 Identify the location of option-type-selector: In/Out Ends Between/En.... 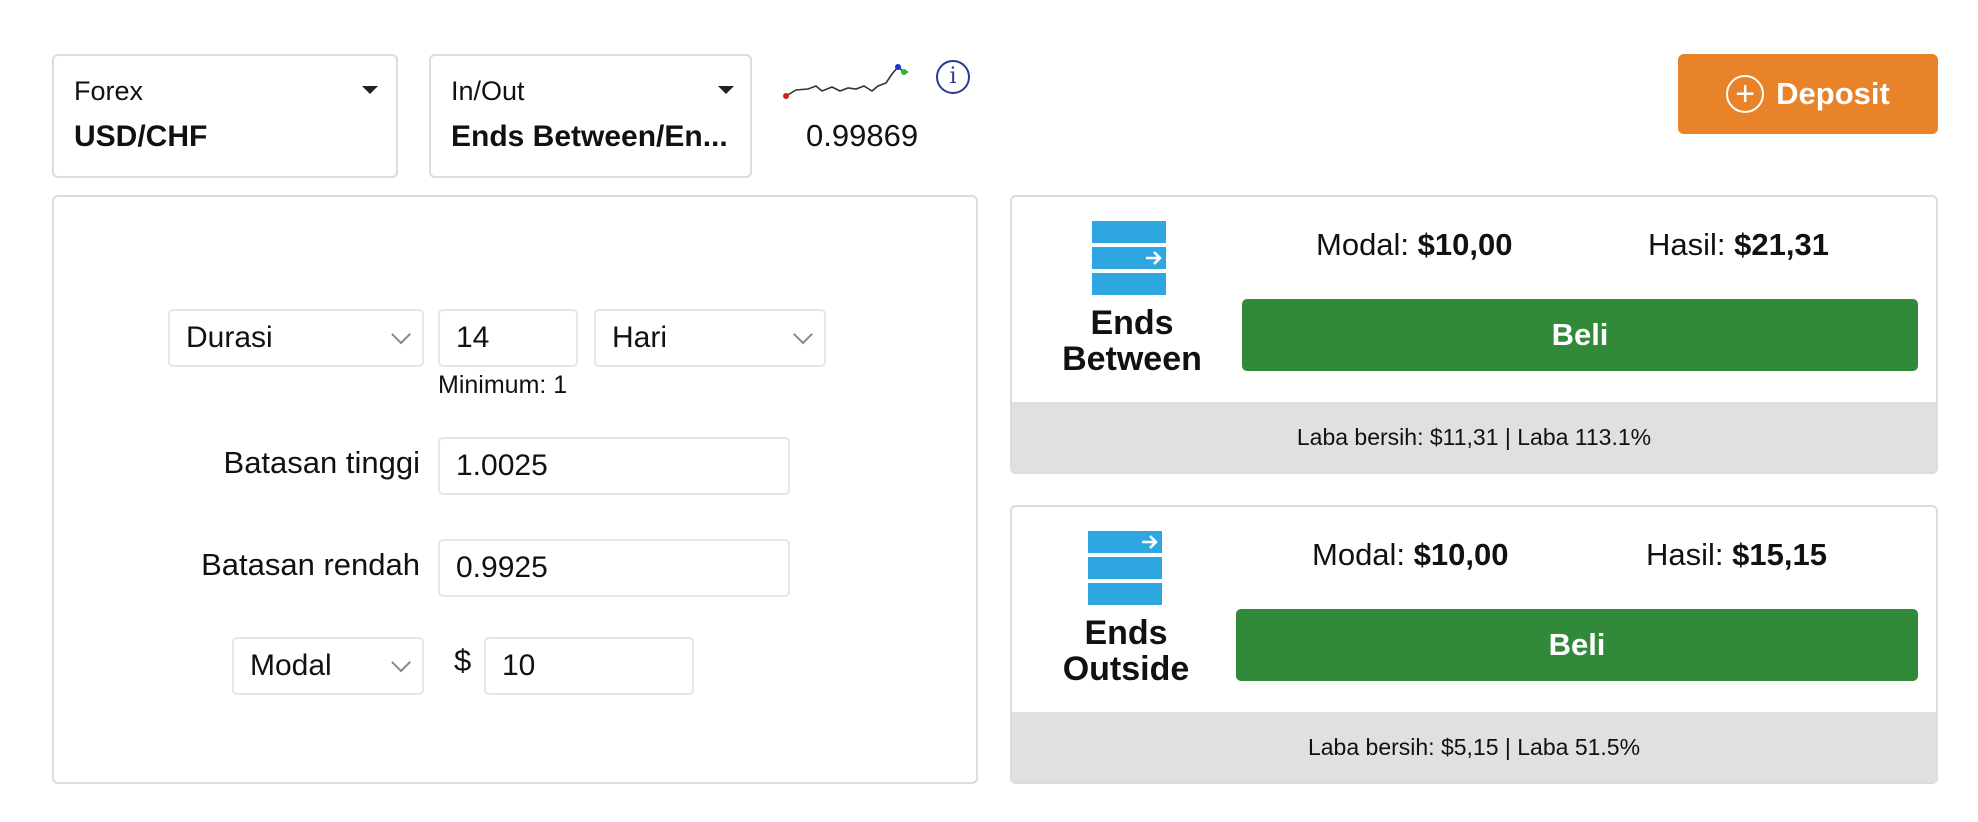
(590, 116).